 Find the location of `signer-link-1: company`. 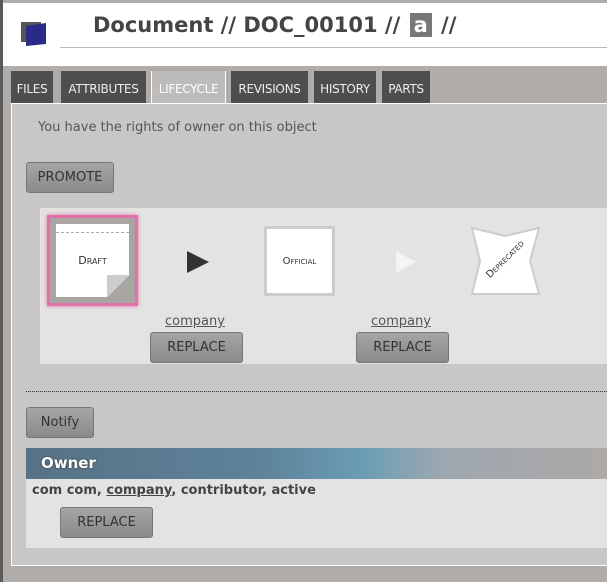

signer-link-1: company is located at coordinates (195, 321).